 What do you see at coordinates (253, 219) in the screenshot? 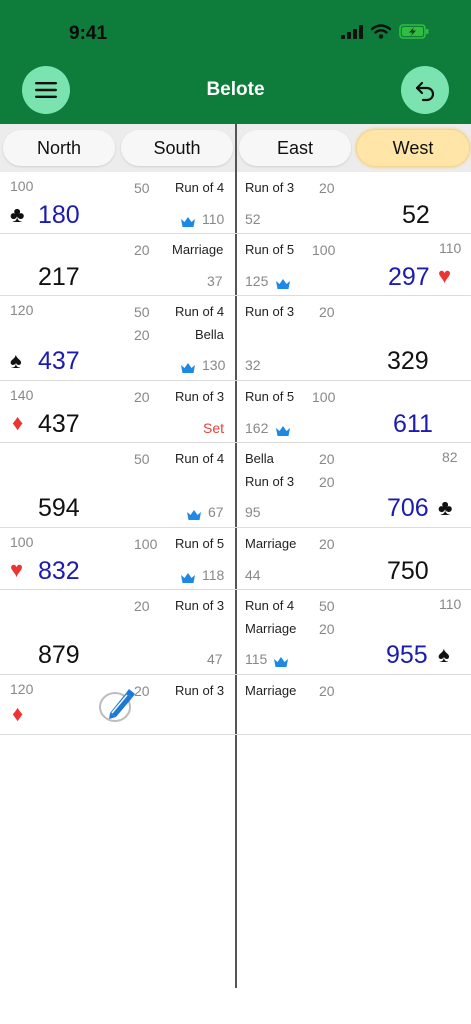
I see `round-points: 52` at bounding box center [253, 219].